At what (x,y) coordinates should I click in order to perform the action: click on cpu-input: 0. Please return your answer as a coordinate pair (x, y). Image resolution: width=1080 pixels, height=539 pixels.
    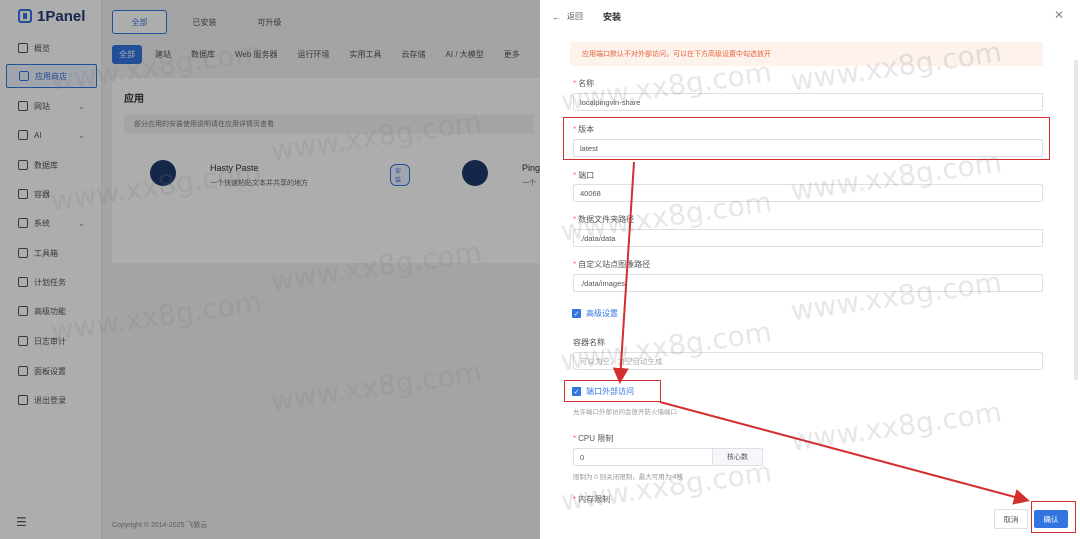
    Looking at the image, I should click on (643, 457).